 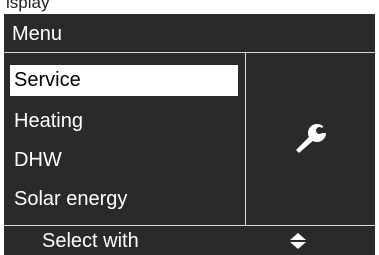 I want to click on title-bar: Menu, so click(x=189, y=33).